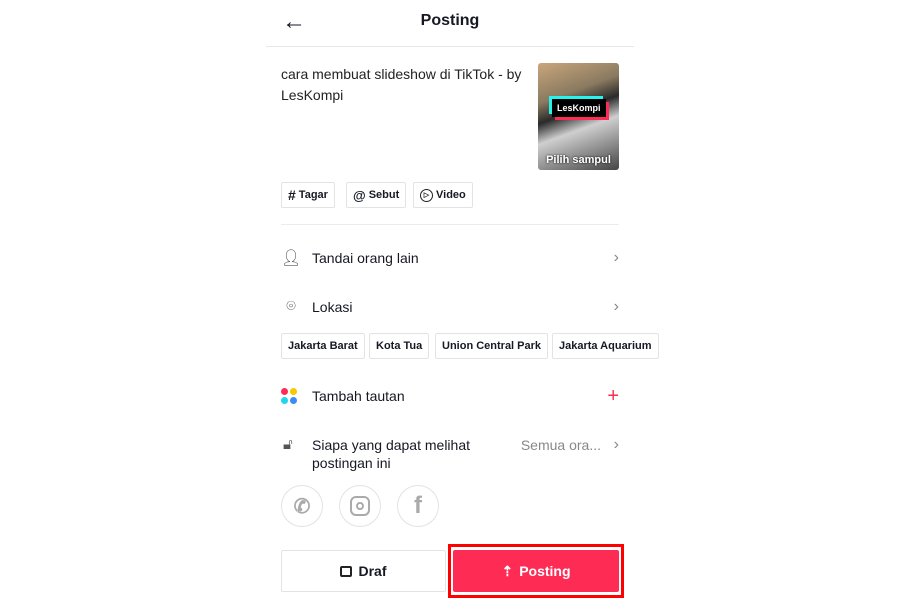 This screenshot has width=900, height=598. Describe the element at coordinates (399, 346) in the screenshot. I see `location-chip: Kota Tua` at that location.